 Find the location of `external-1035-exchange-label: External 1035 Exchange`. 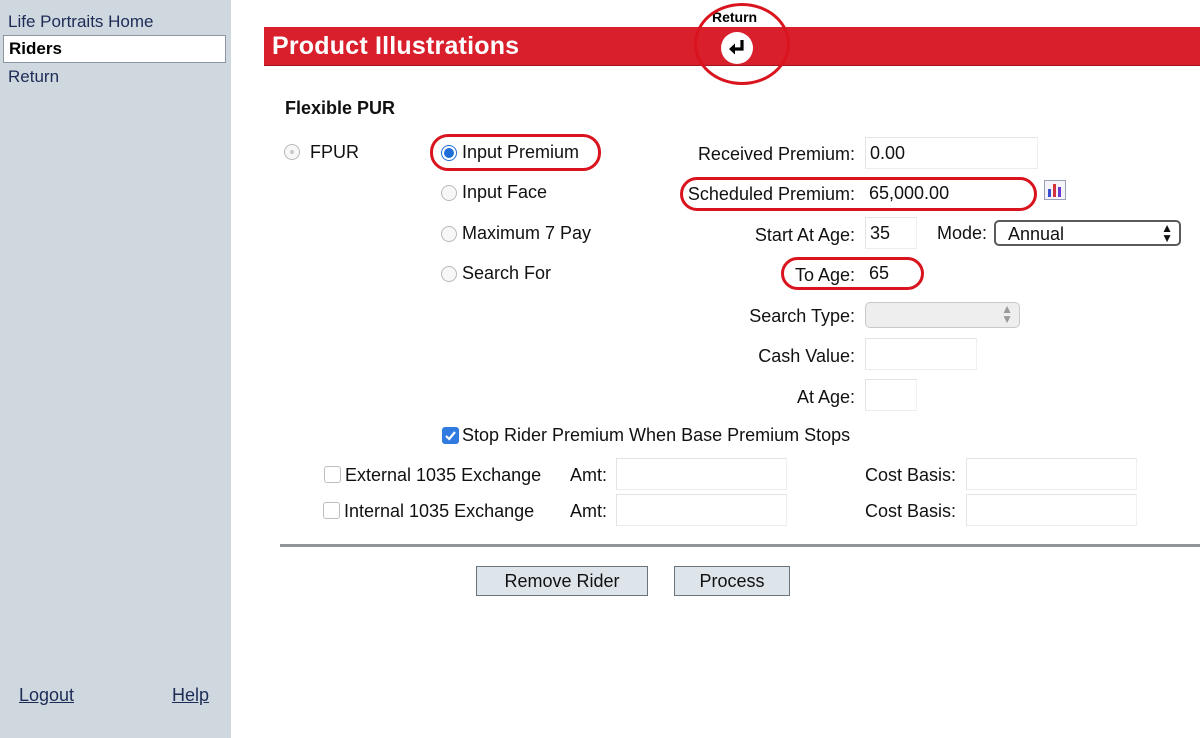

external-1035-exchange-label: External 1035 Exchange is located at coordinates (443, 475).